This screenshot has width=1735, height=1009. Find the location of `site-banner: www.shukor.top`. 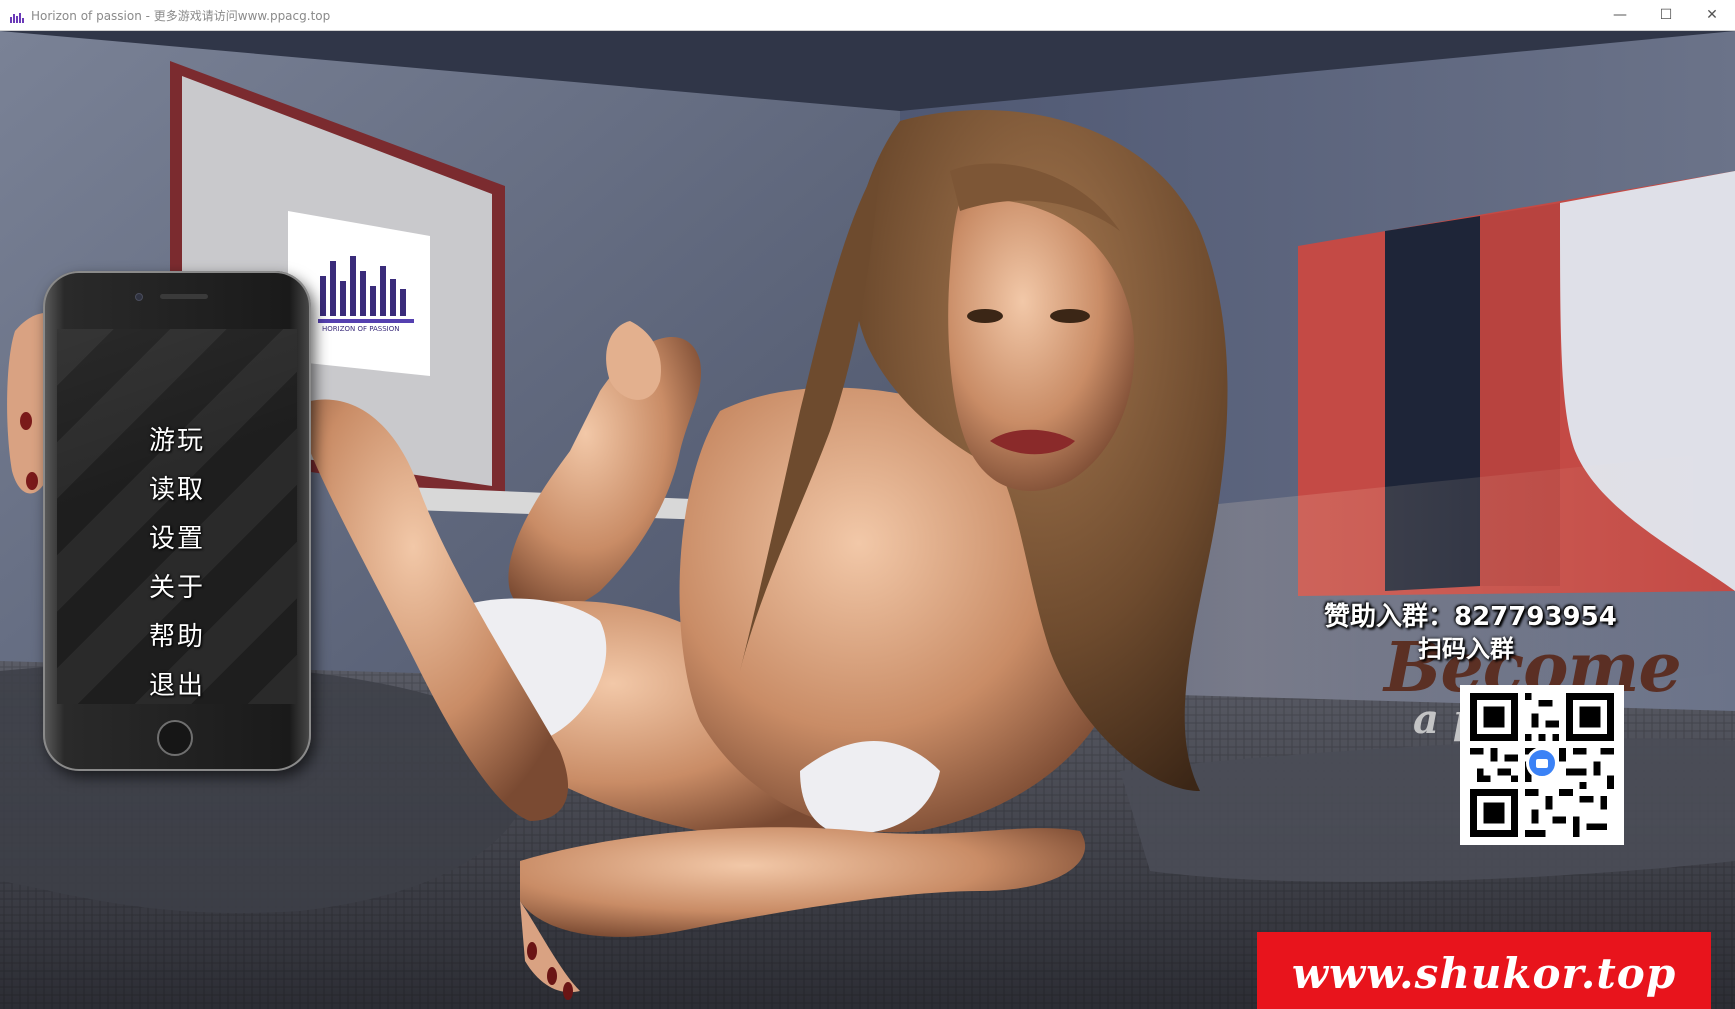

site-banner: www.shukor.top is located at coordinates (1484, 970).